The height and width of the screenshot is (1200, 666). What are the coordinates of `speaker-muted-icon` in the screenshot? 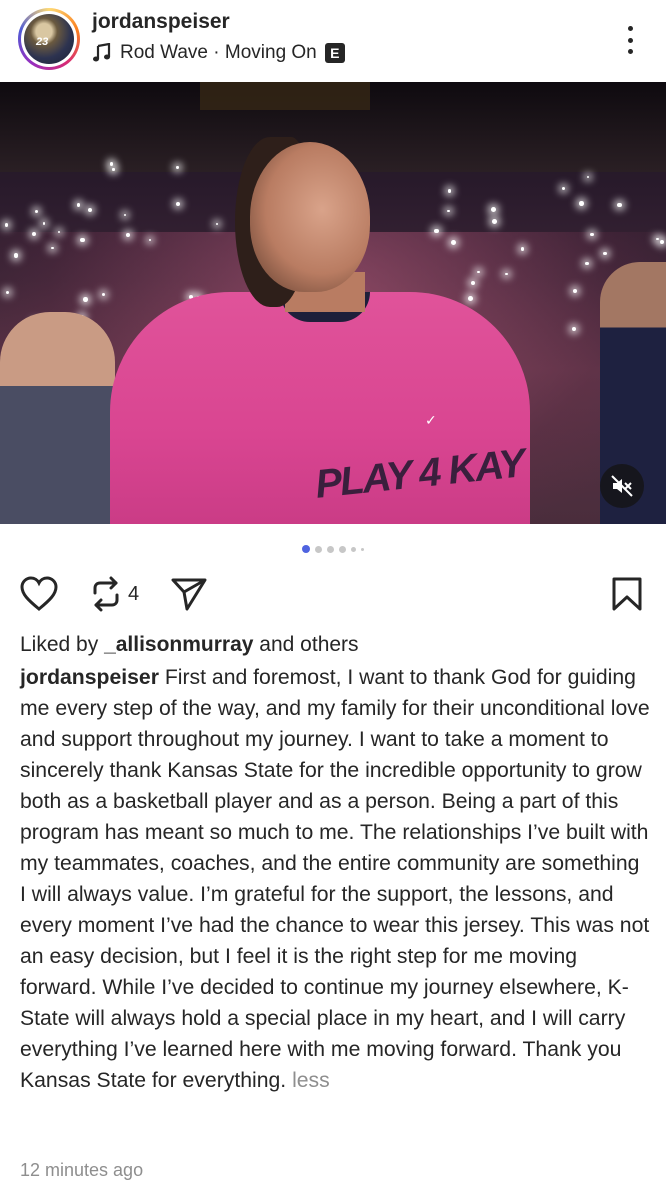 It's located at (622, 486).